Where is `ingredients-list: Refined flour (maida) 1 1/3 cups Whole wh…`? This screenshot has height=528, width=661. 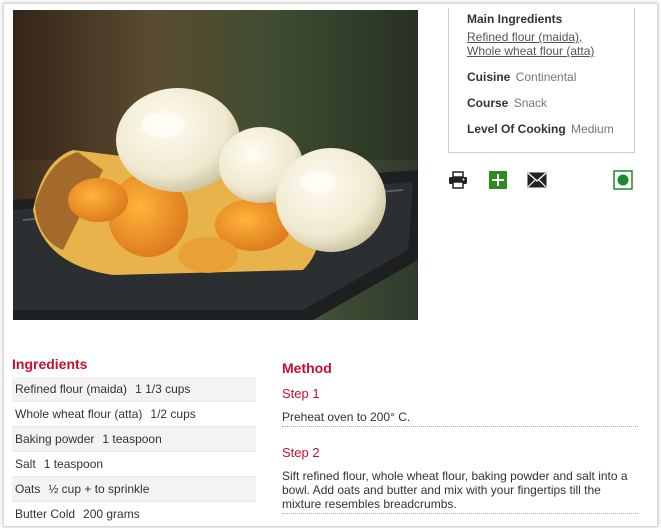 ingredients-list: Refined flour (maida) 1 1/3 cups Whole wh… is located at coordinates (134, 451).